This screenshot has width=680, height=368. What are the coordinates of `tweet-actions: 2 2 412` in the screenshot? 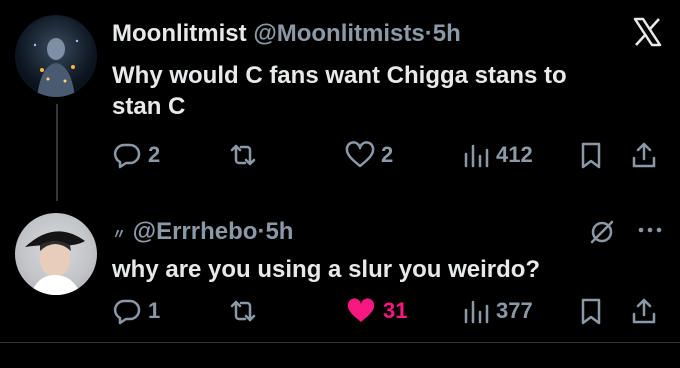 It's located at (387, 155).